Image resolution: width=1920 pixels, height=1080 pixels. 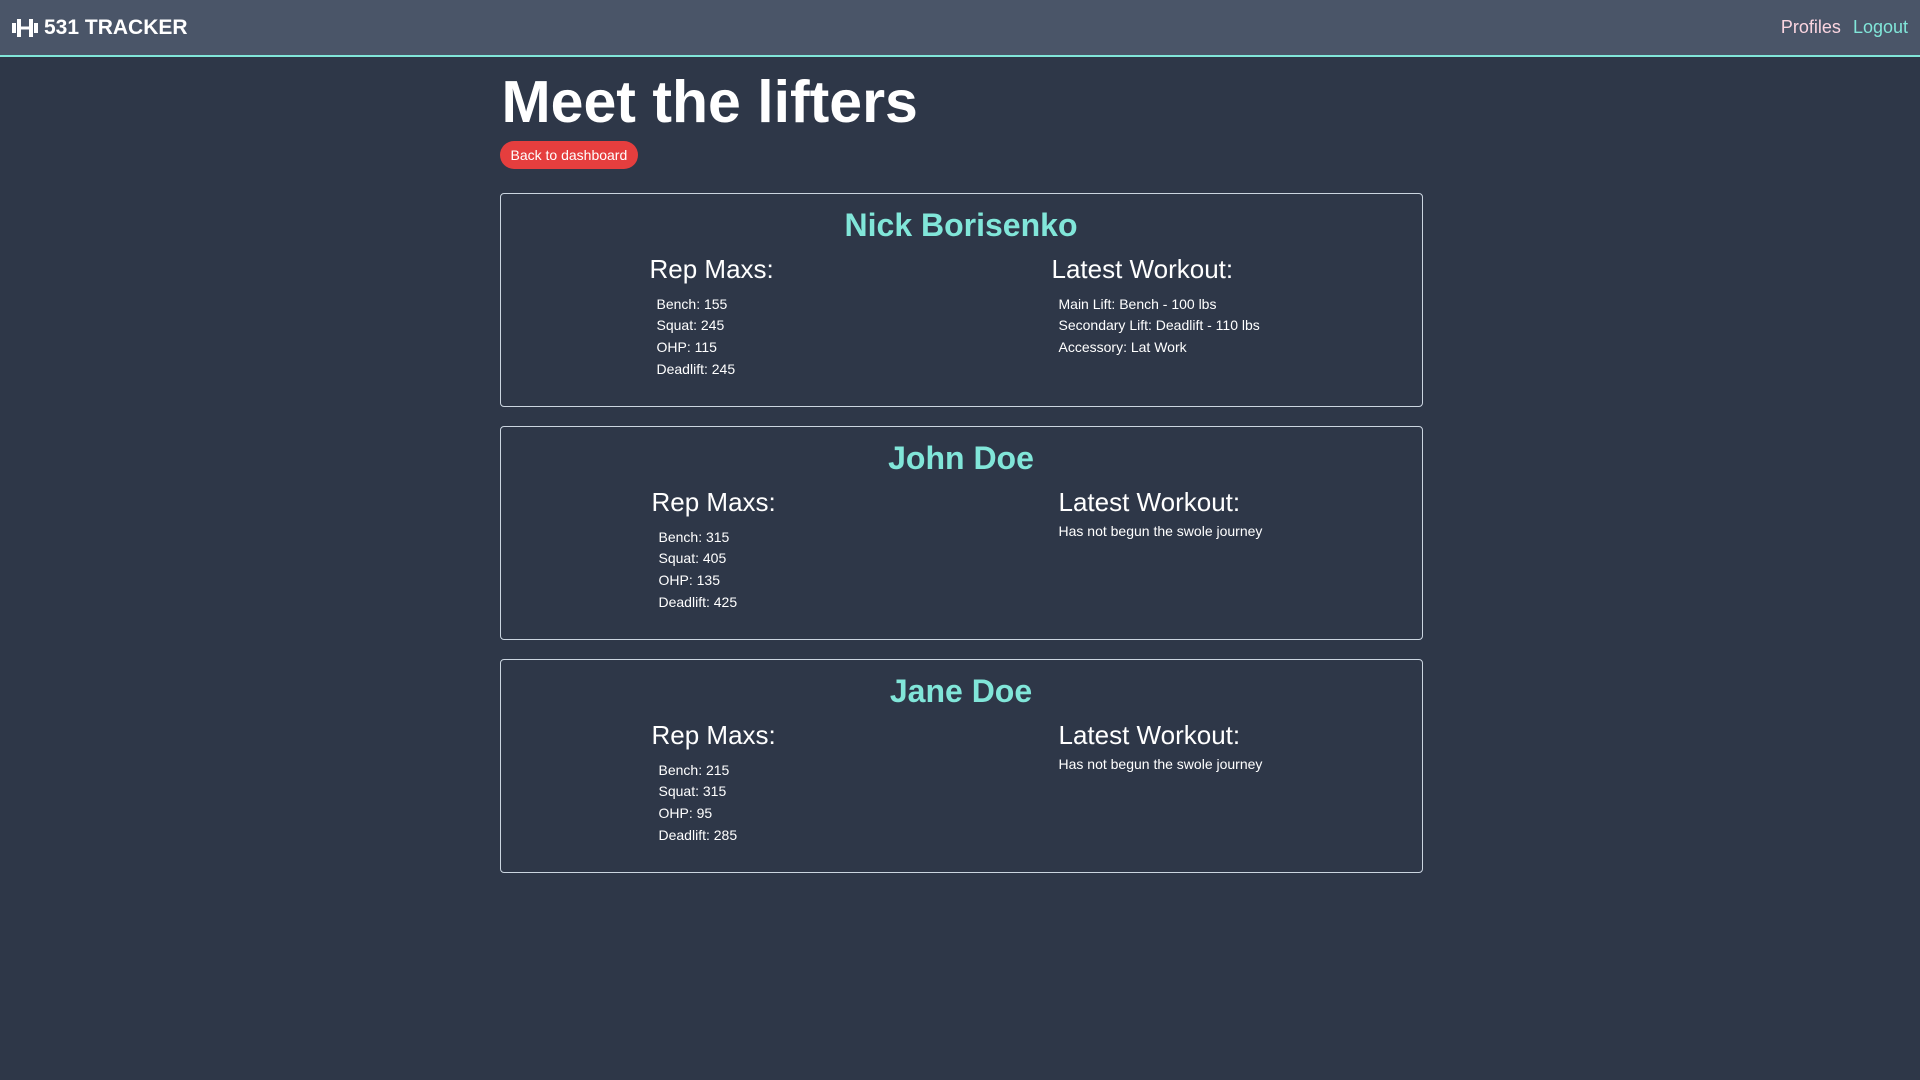 I want to click on rep-max-item: Deadlift: 425, so click(x=698, y=601).